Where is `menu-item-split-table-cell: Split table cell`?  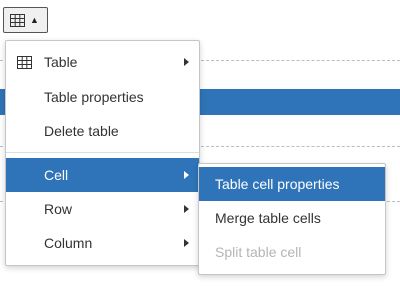
menu-item-split-table-cell: Split table cell is located at coordinates (292, 252).